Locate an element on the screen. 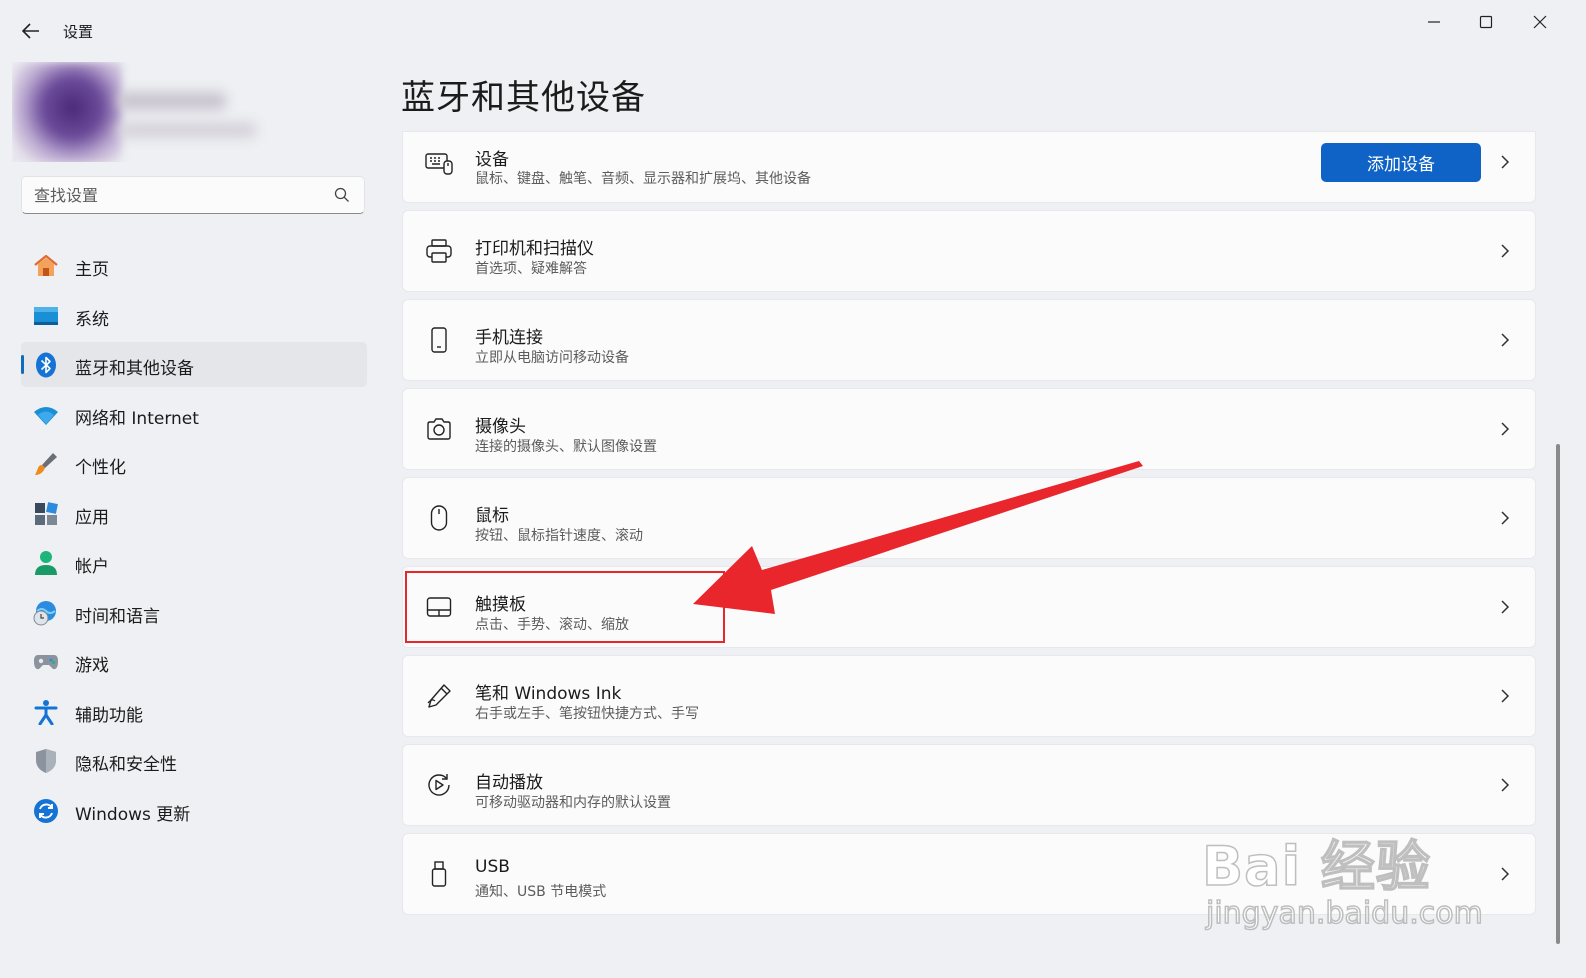 The height and width of the screenshot is (978, 1586). avatar is located at coordinates (67, 112).